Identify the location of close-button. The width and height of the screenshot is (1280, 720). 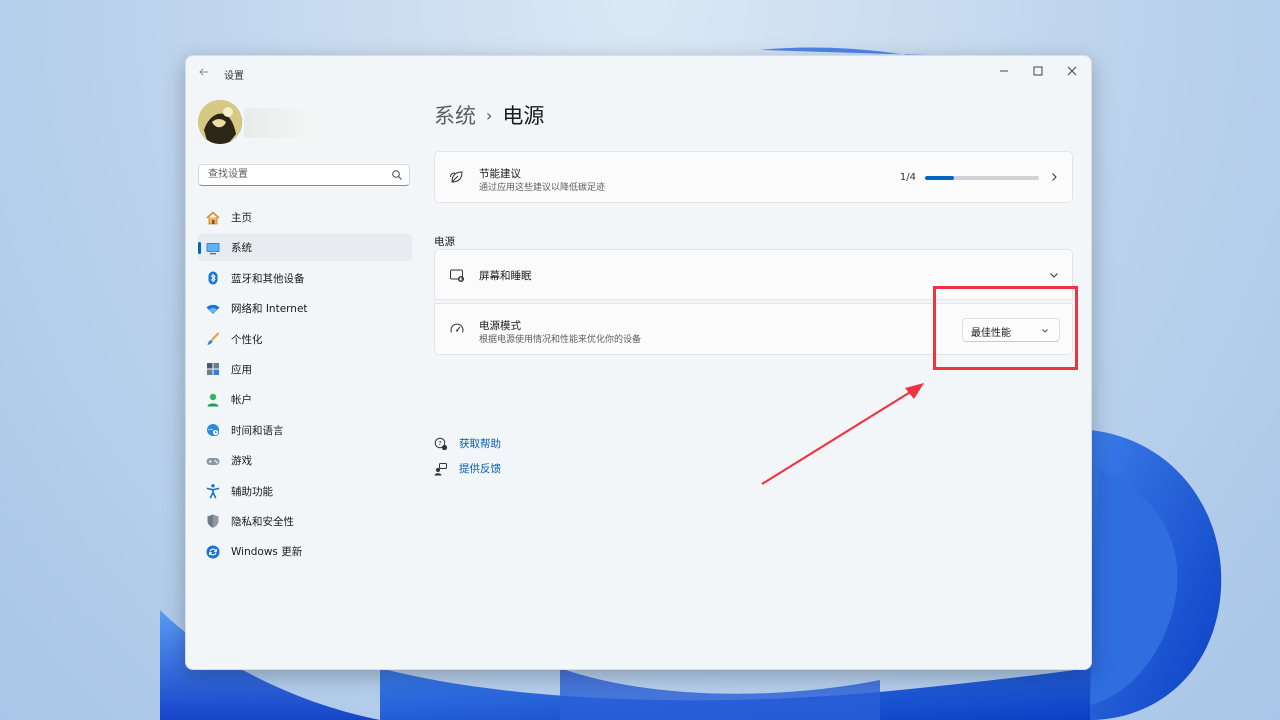
(1072, 71).